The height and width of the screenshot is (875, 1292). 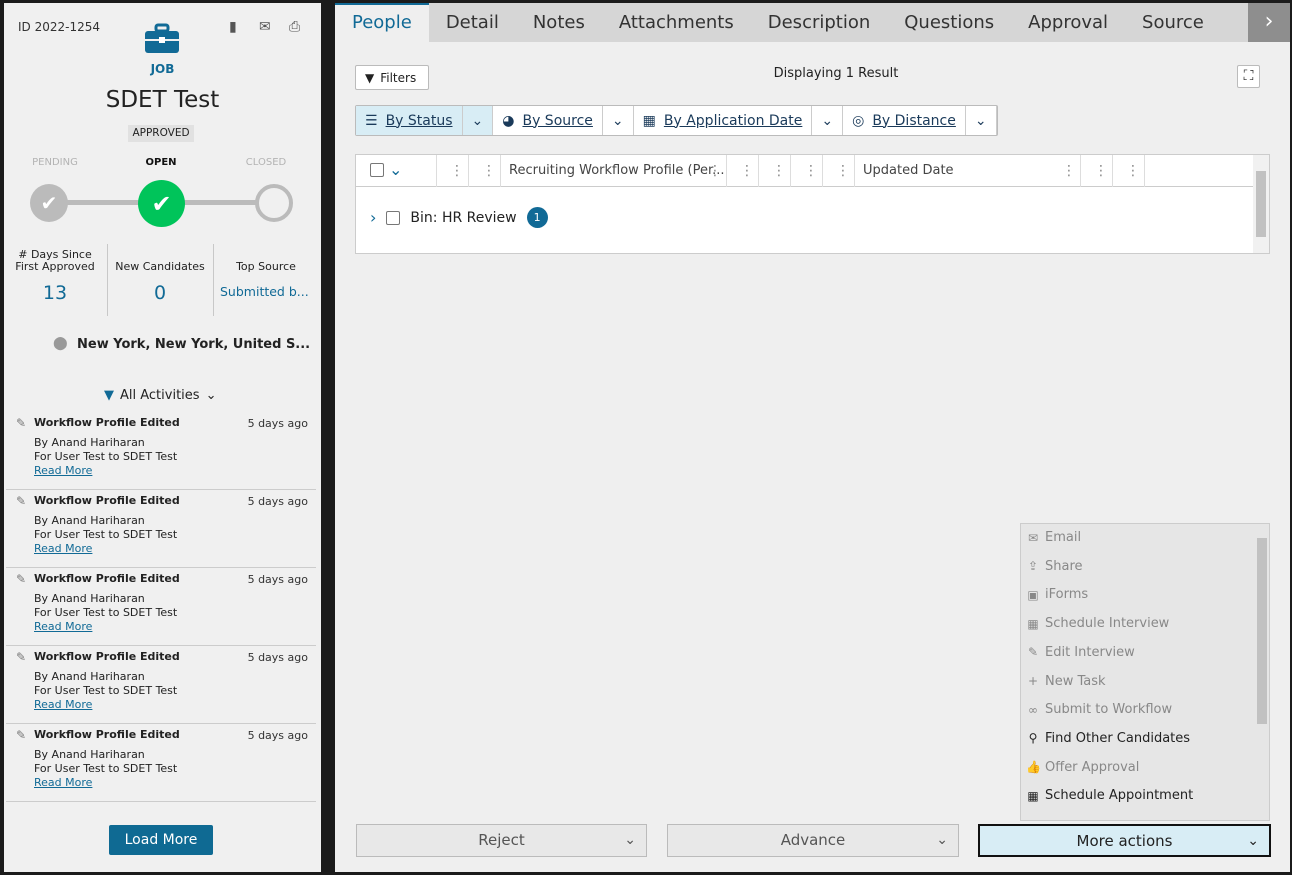 I want to click on tab-people: People, so click(x=382, y=23).